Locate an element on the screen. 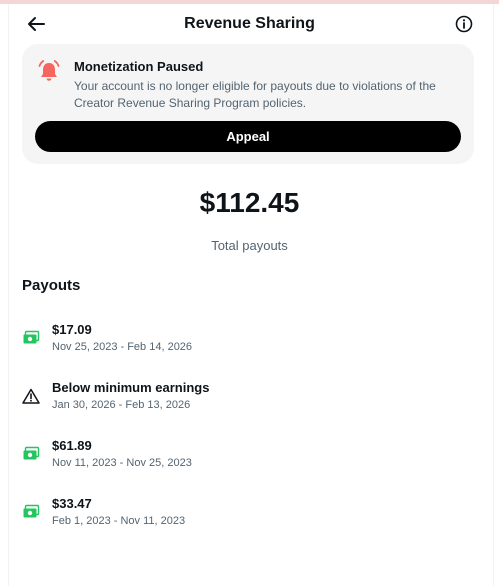 The image size is (499, 586). payout-amount: $61.89 is located at coordinates (72, 445).